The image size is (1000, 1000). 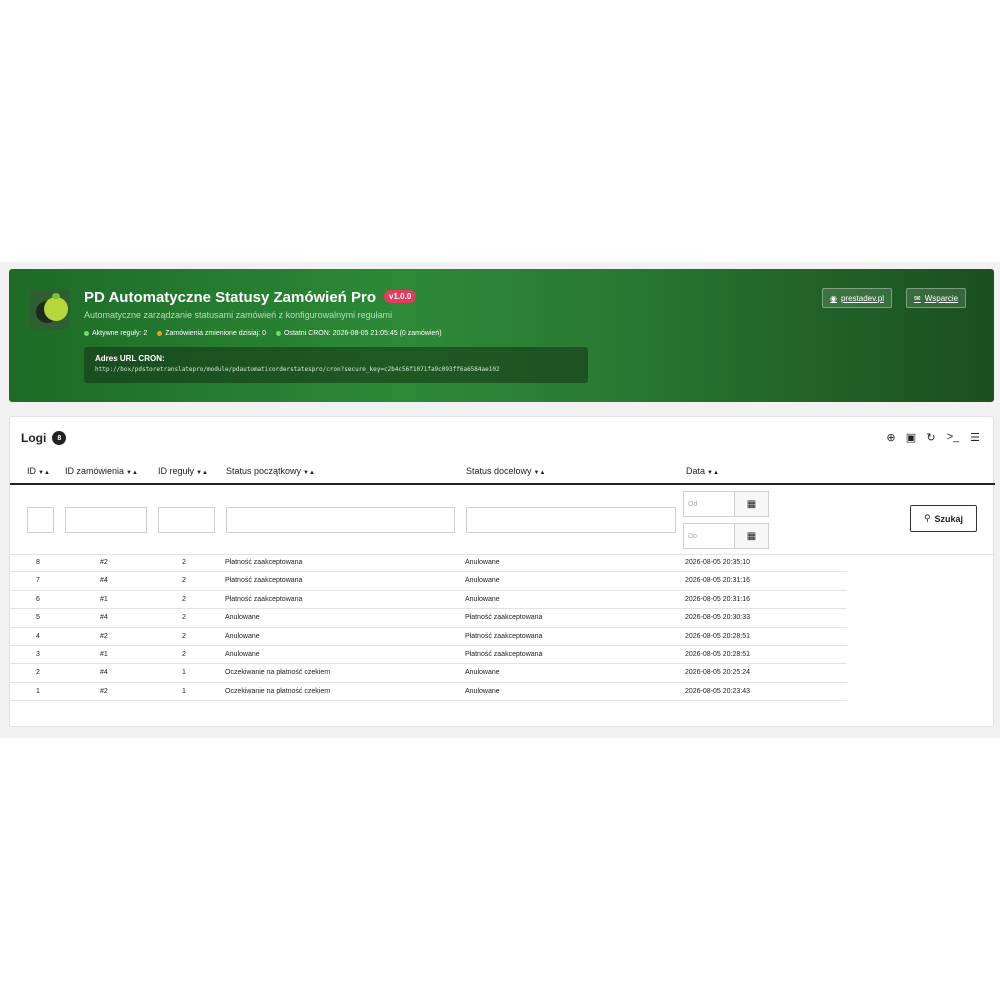 What do you see at coordinates (975, 437) in the screenshot?
I see `database-icon: ☰` at bounding box center [975, 437].